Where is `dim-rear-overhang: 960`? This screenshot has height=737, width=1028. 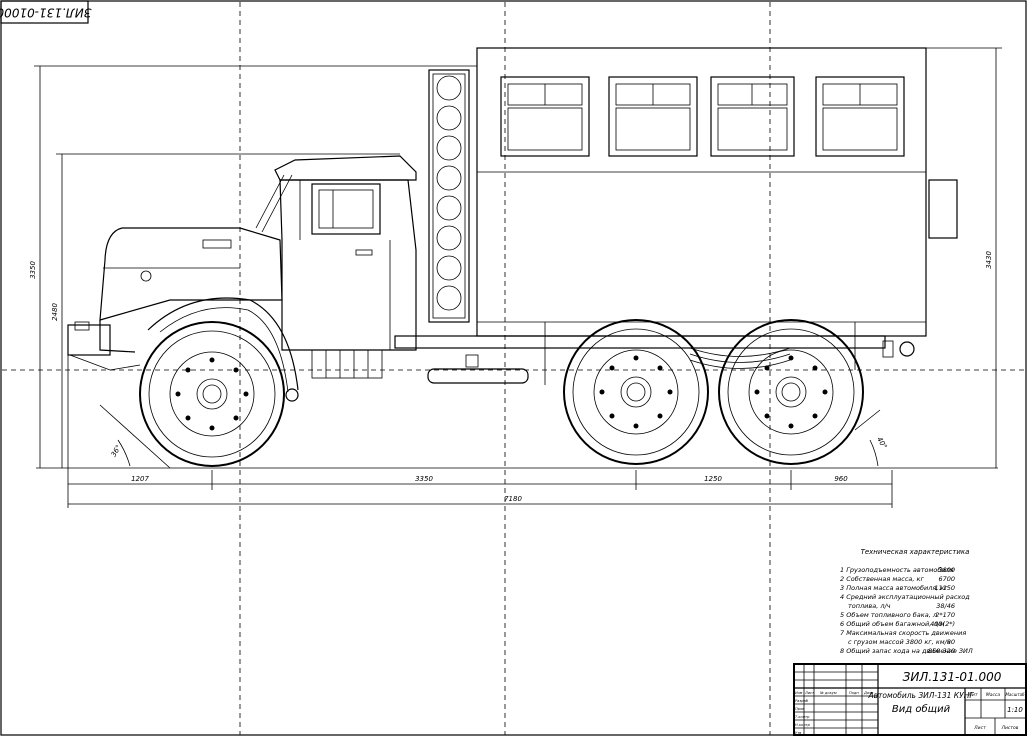
dim-rear-overhang: 960 is located at coordinates (841, 479).